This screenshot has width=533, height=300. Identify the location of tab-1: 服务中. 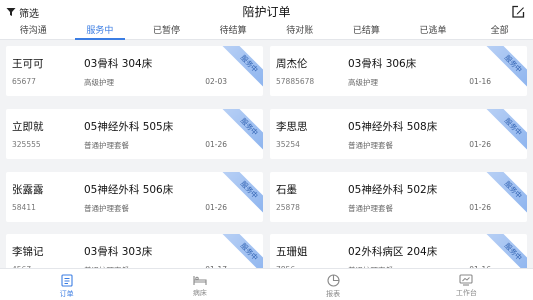
(100, 32).